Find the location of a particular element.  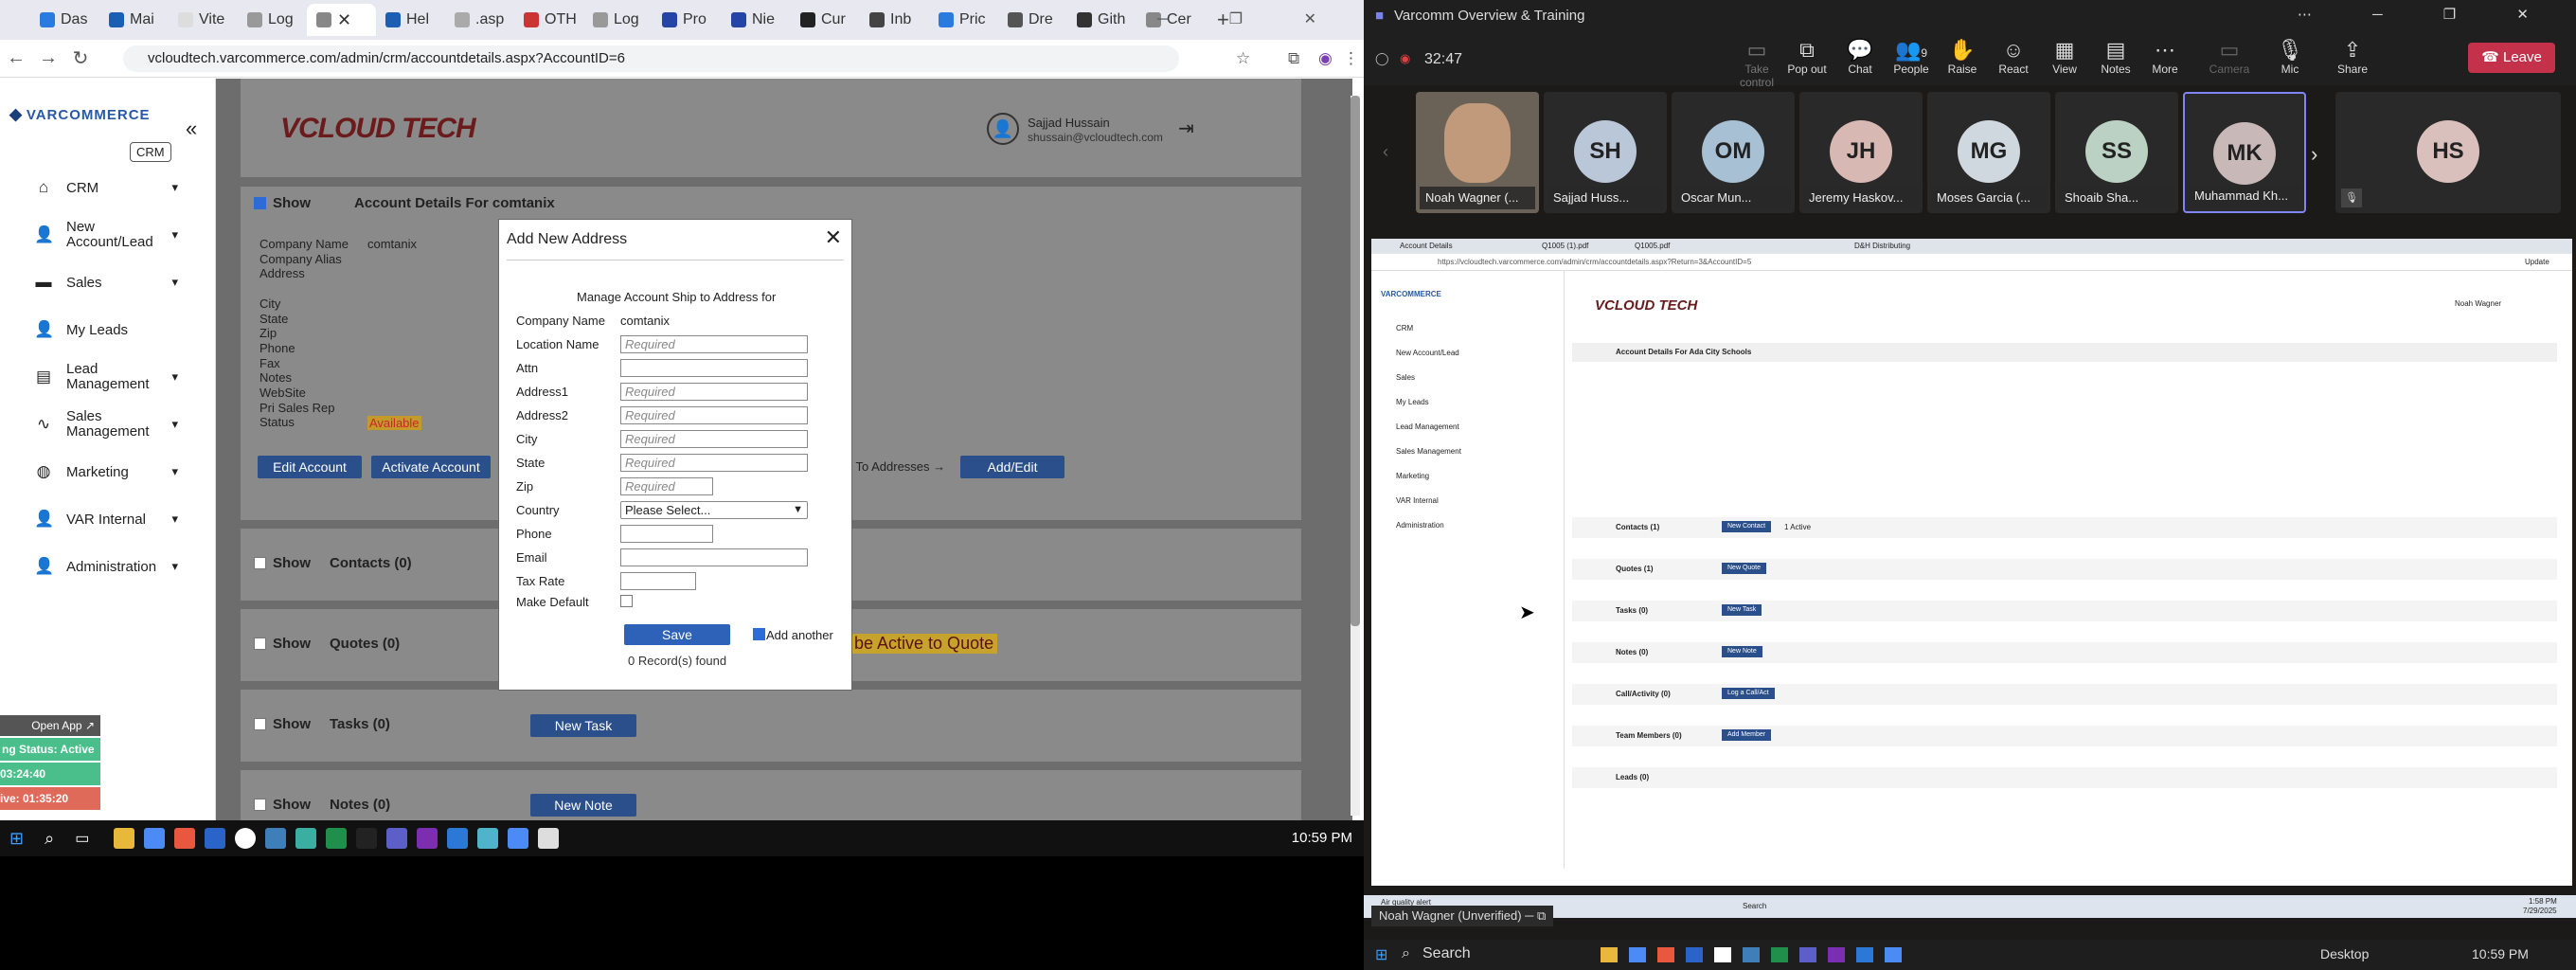

close-icon: ✕ is located at coordinates (833, 238).